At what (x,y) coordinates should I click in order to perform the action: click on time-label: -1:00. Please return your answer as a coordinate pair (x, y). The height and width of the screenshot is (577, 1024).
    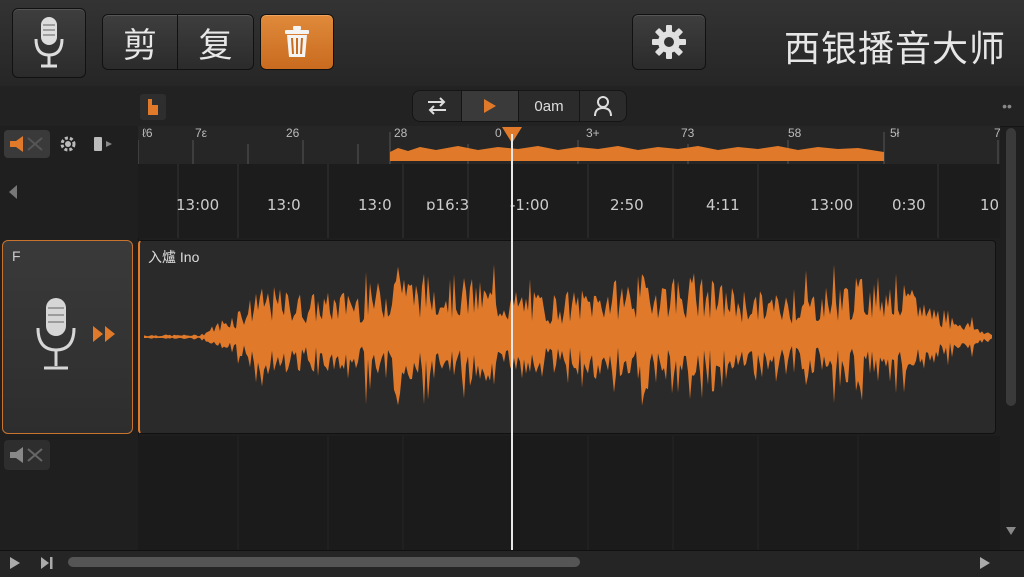
    Looking at the image, I should click on (530, 205).